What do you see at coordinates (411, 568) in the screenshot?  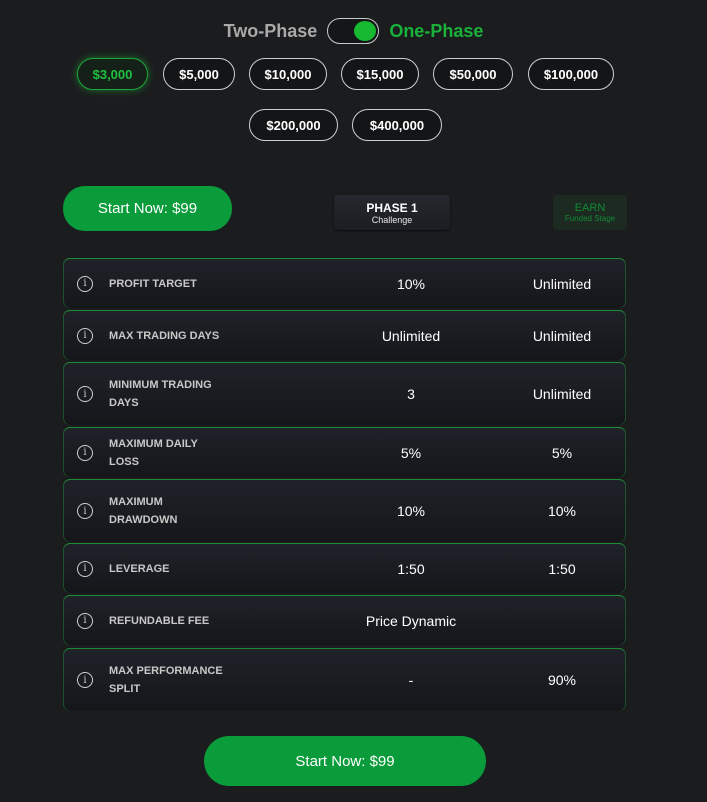 I see `phase1-value: 1:50` at bounding box center [411, 568].